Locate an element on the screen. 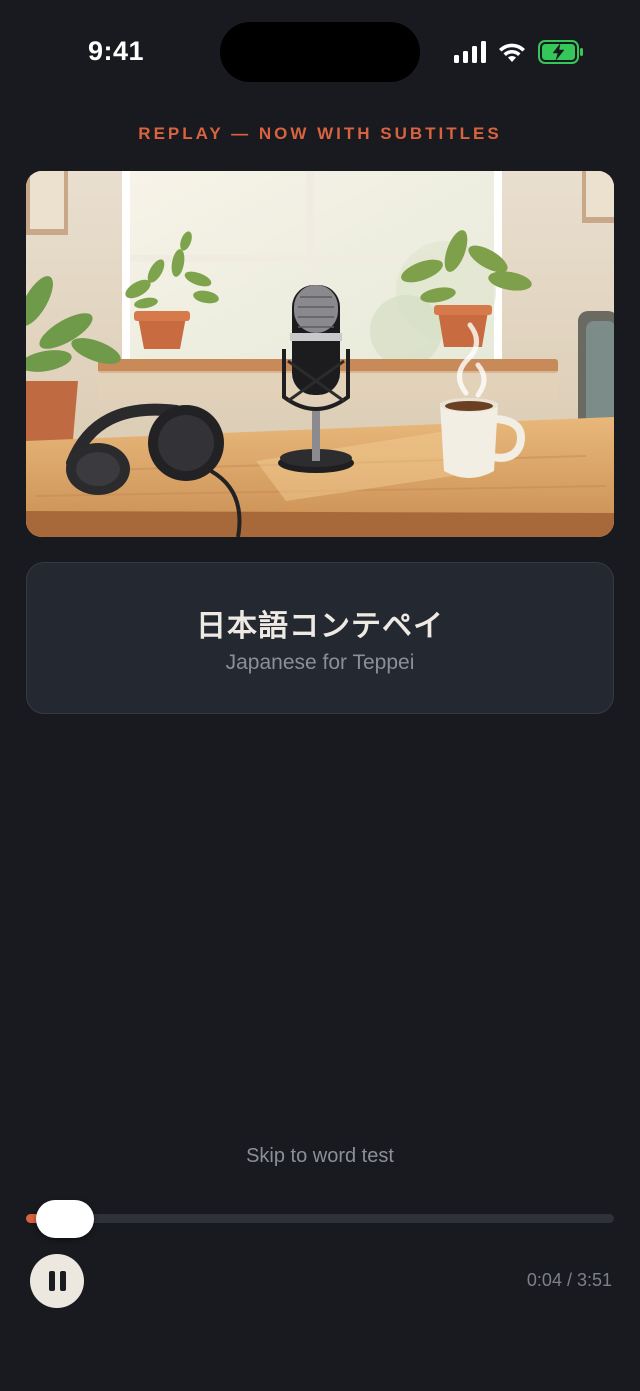 The image size is (640, 1391). episode-title-card: 日本語コンテペイ Japanese for Teppei is located at coordinates (320, 638).